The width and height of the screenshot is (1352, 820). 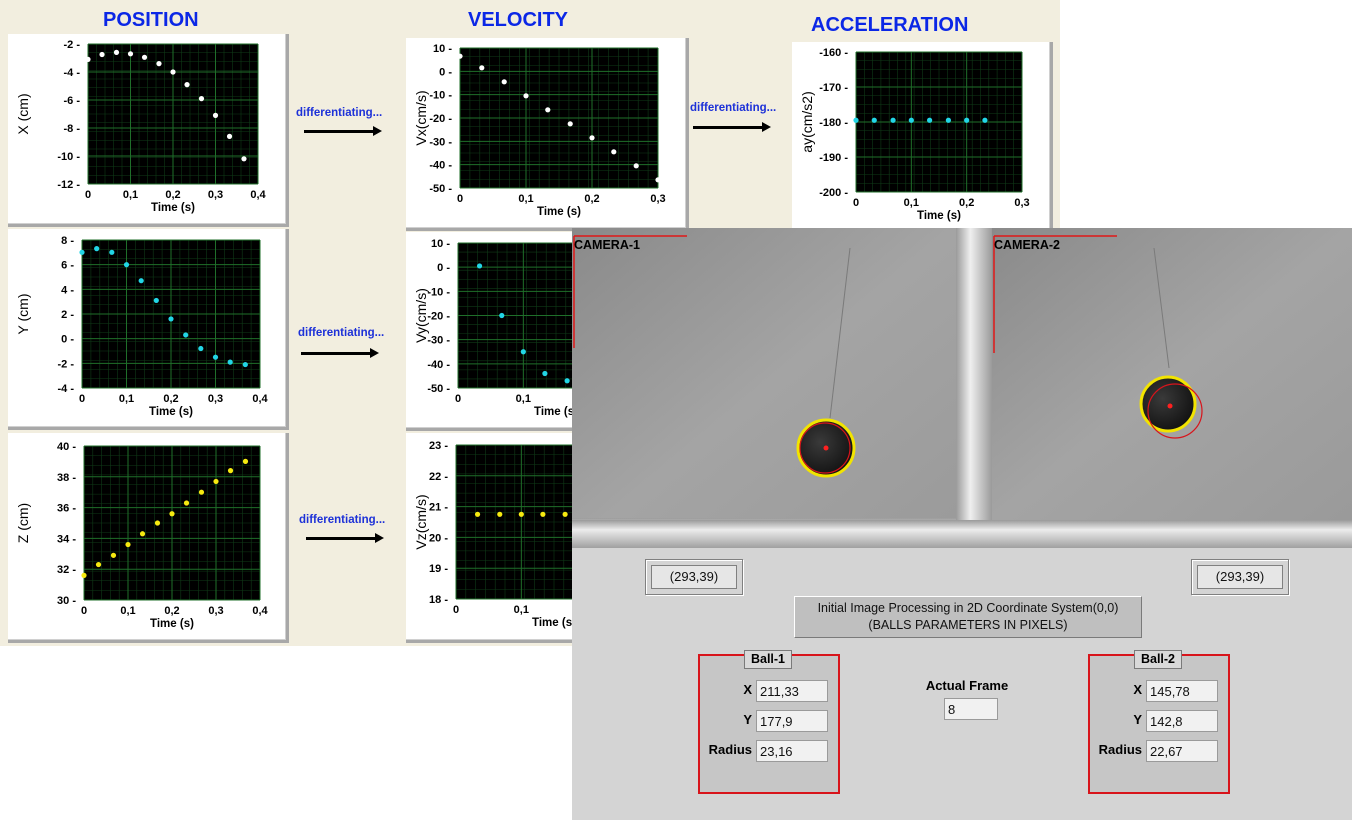 I want to click on y-tick-label: -40 -, so click(x=438, y=365).